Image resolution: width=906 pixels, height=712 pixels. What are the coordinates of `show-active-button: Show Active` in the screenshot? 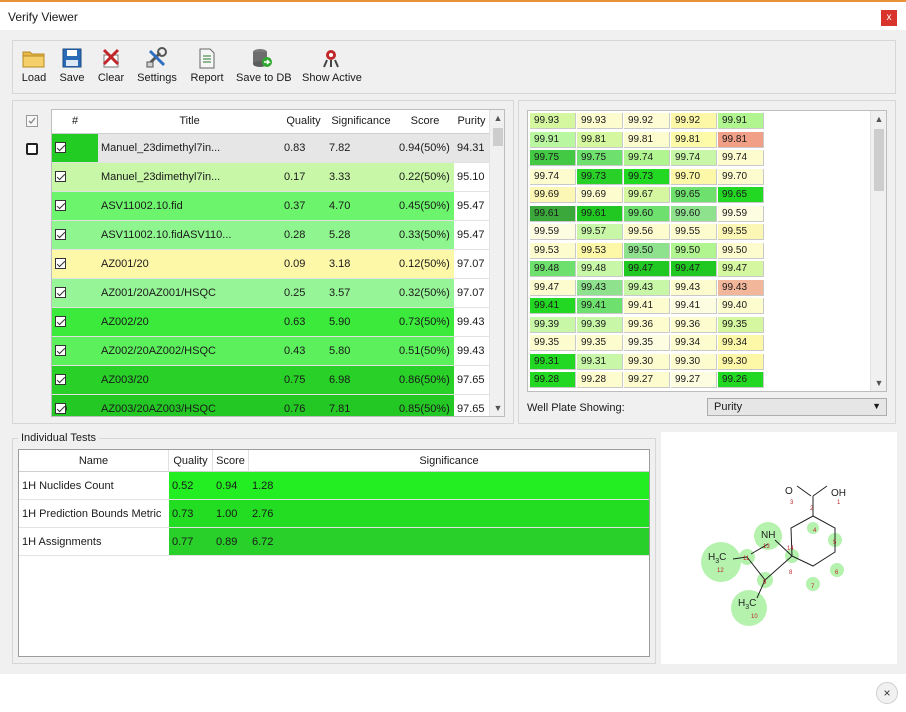 It's located at (332, 69).